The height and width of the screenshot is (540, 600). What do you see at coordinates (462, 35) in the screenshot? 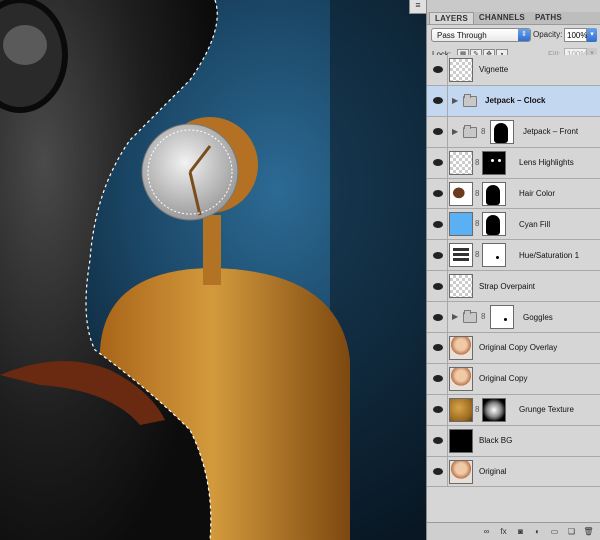
I see `blend-mode-value: Pass Through` at bounding box center [462, 35].